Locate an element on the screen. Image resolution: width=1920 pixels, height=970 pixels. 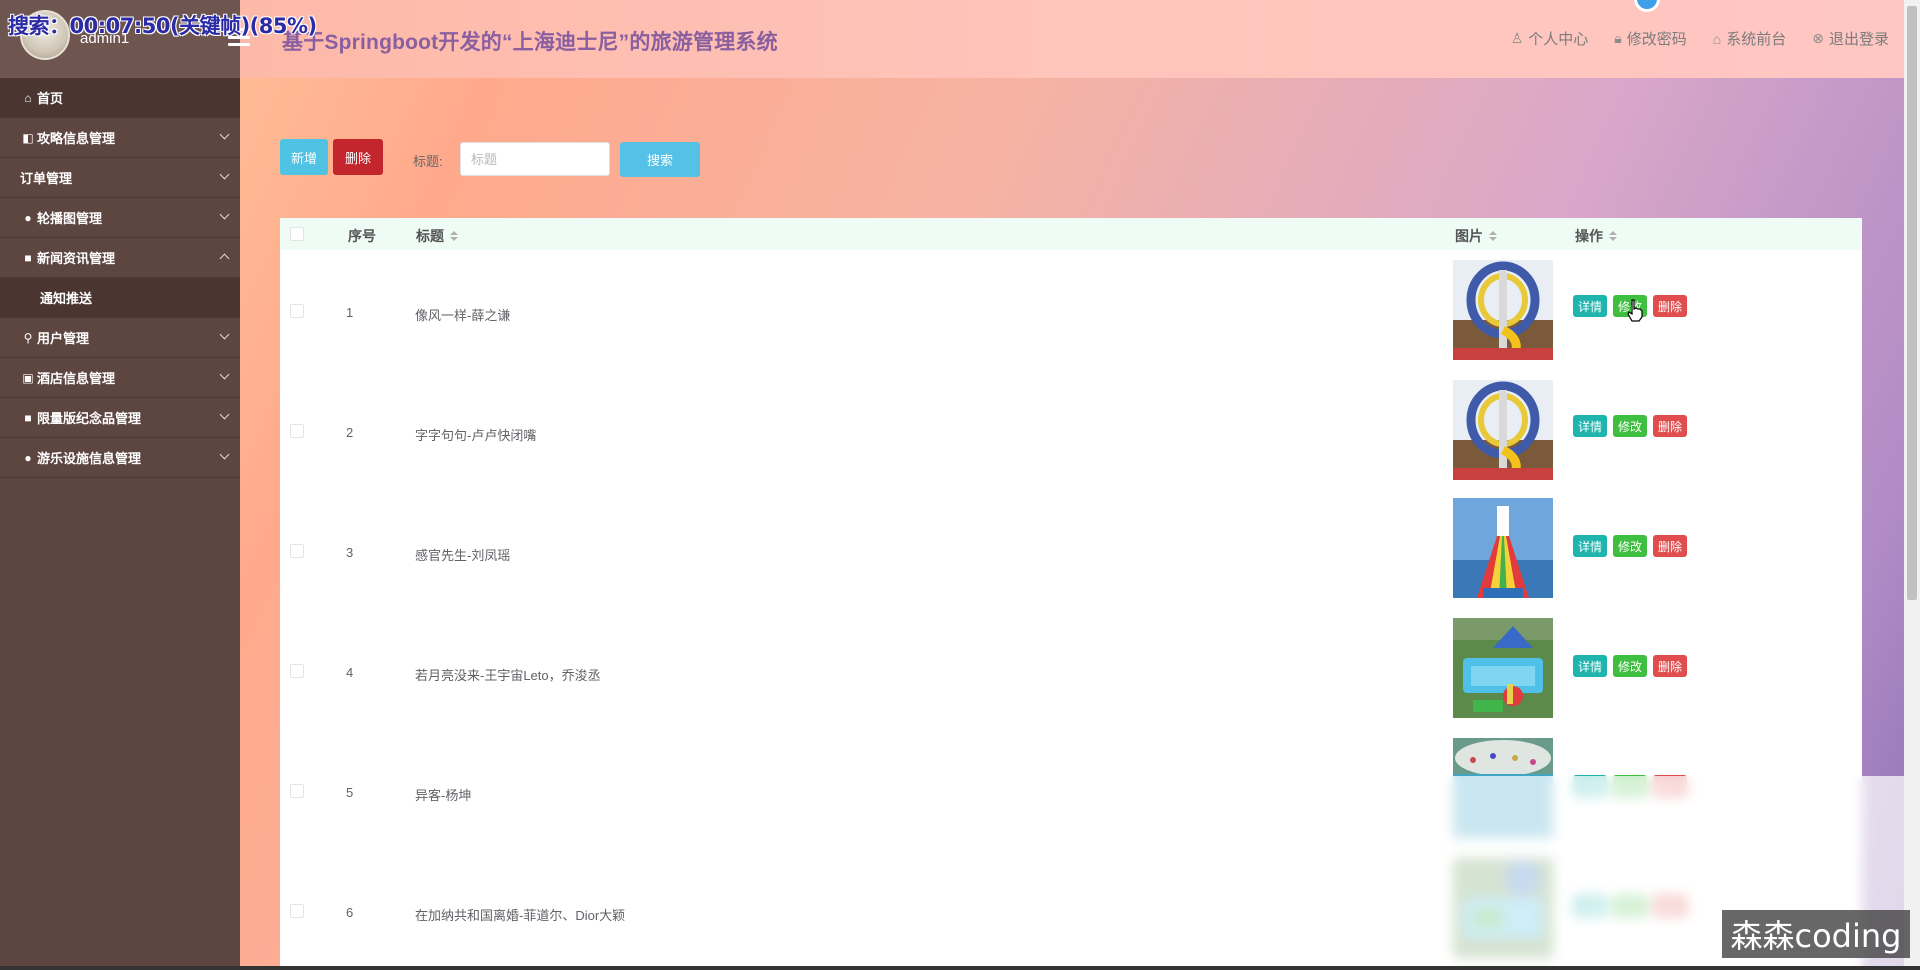
sidebar-item-facilities: ● 游乐设施信息管理 is located at coordinates (120, 458).